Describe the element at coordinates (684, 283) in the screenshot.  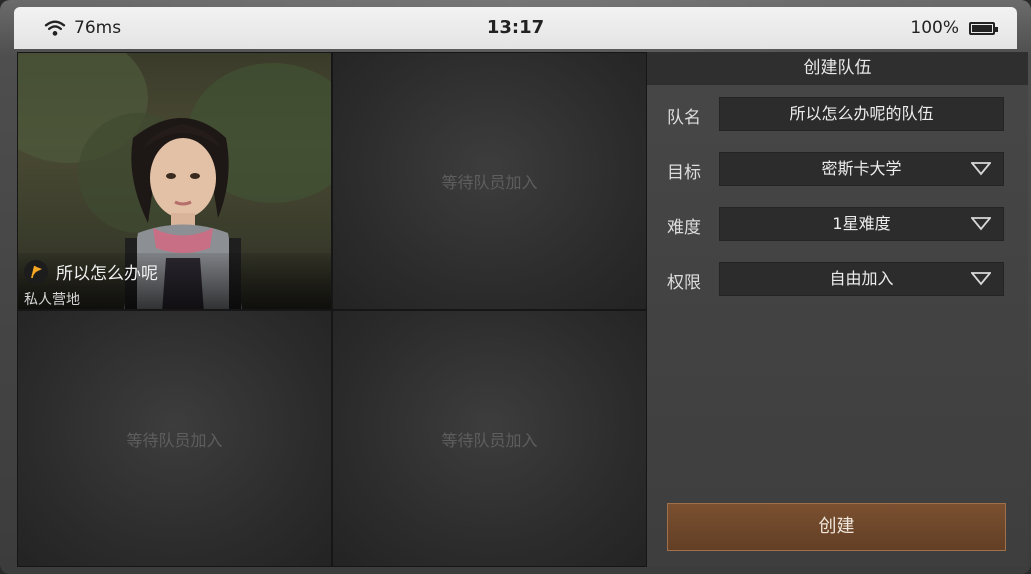
I see `permission-label: 权限` at that location.